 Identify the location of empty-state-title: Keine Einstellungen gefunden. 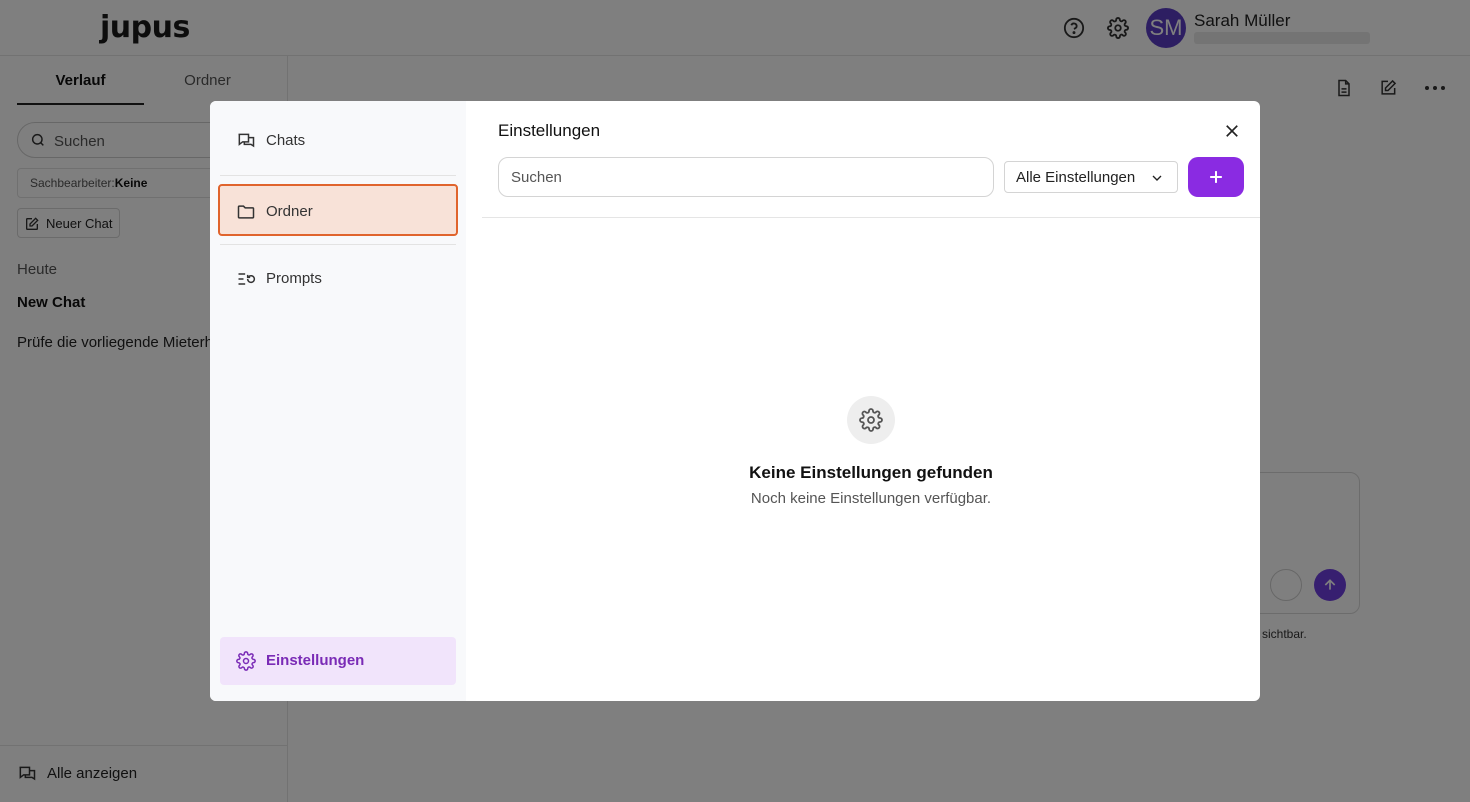
(871, 472).